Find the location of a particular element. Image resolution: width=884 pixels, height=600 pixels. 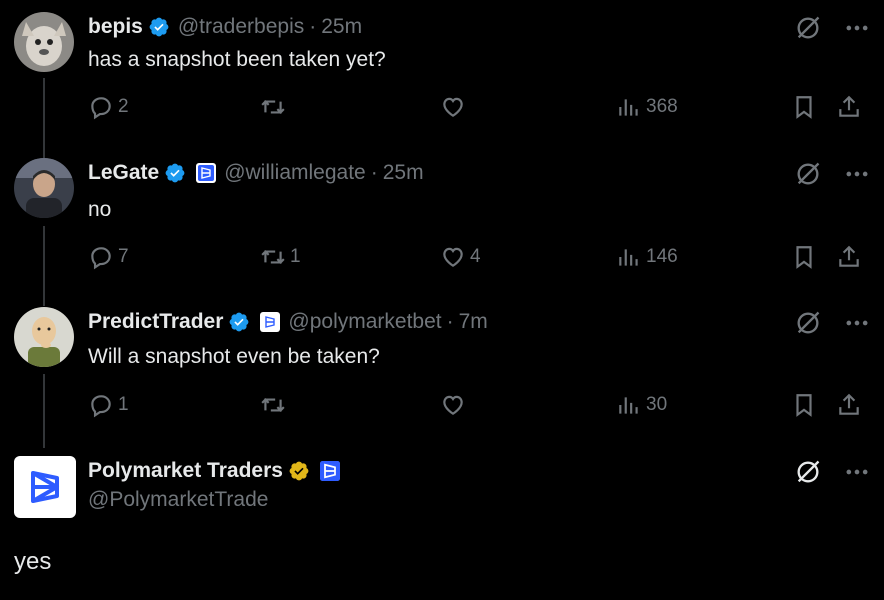

views-count: 30 is located at coordinates (657, 404).